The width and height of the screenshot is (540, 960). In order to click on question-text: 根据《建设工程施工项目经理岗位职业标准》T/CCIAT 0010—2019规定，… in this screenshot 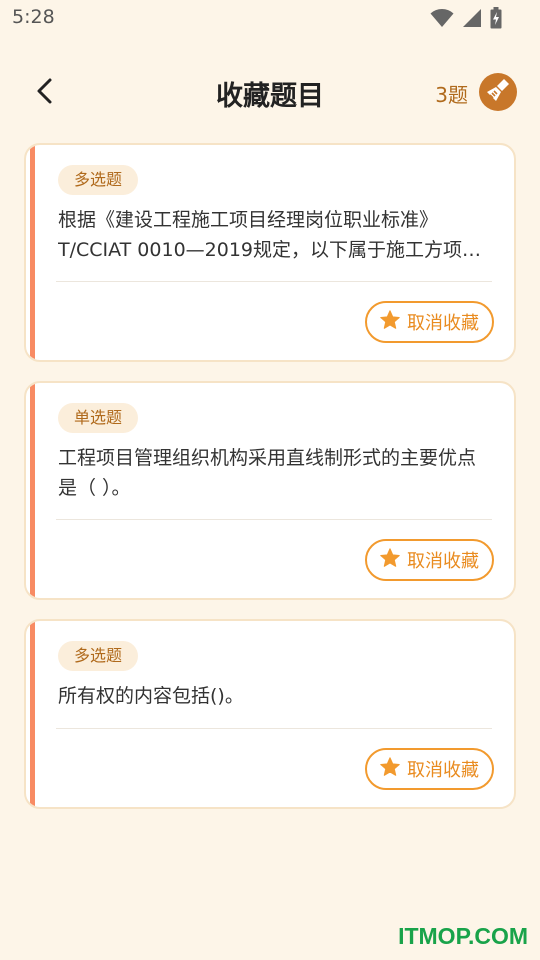, I will do `click(270, 235)`.